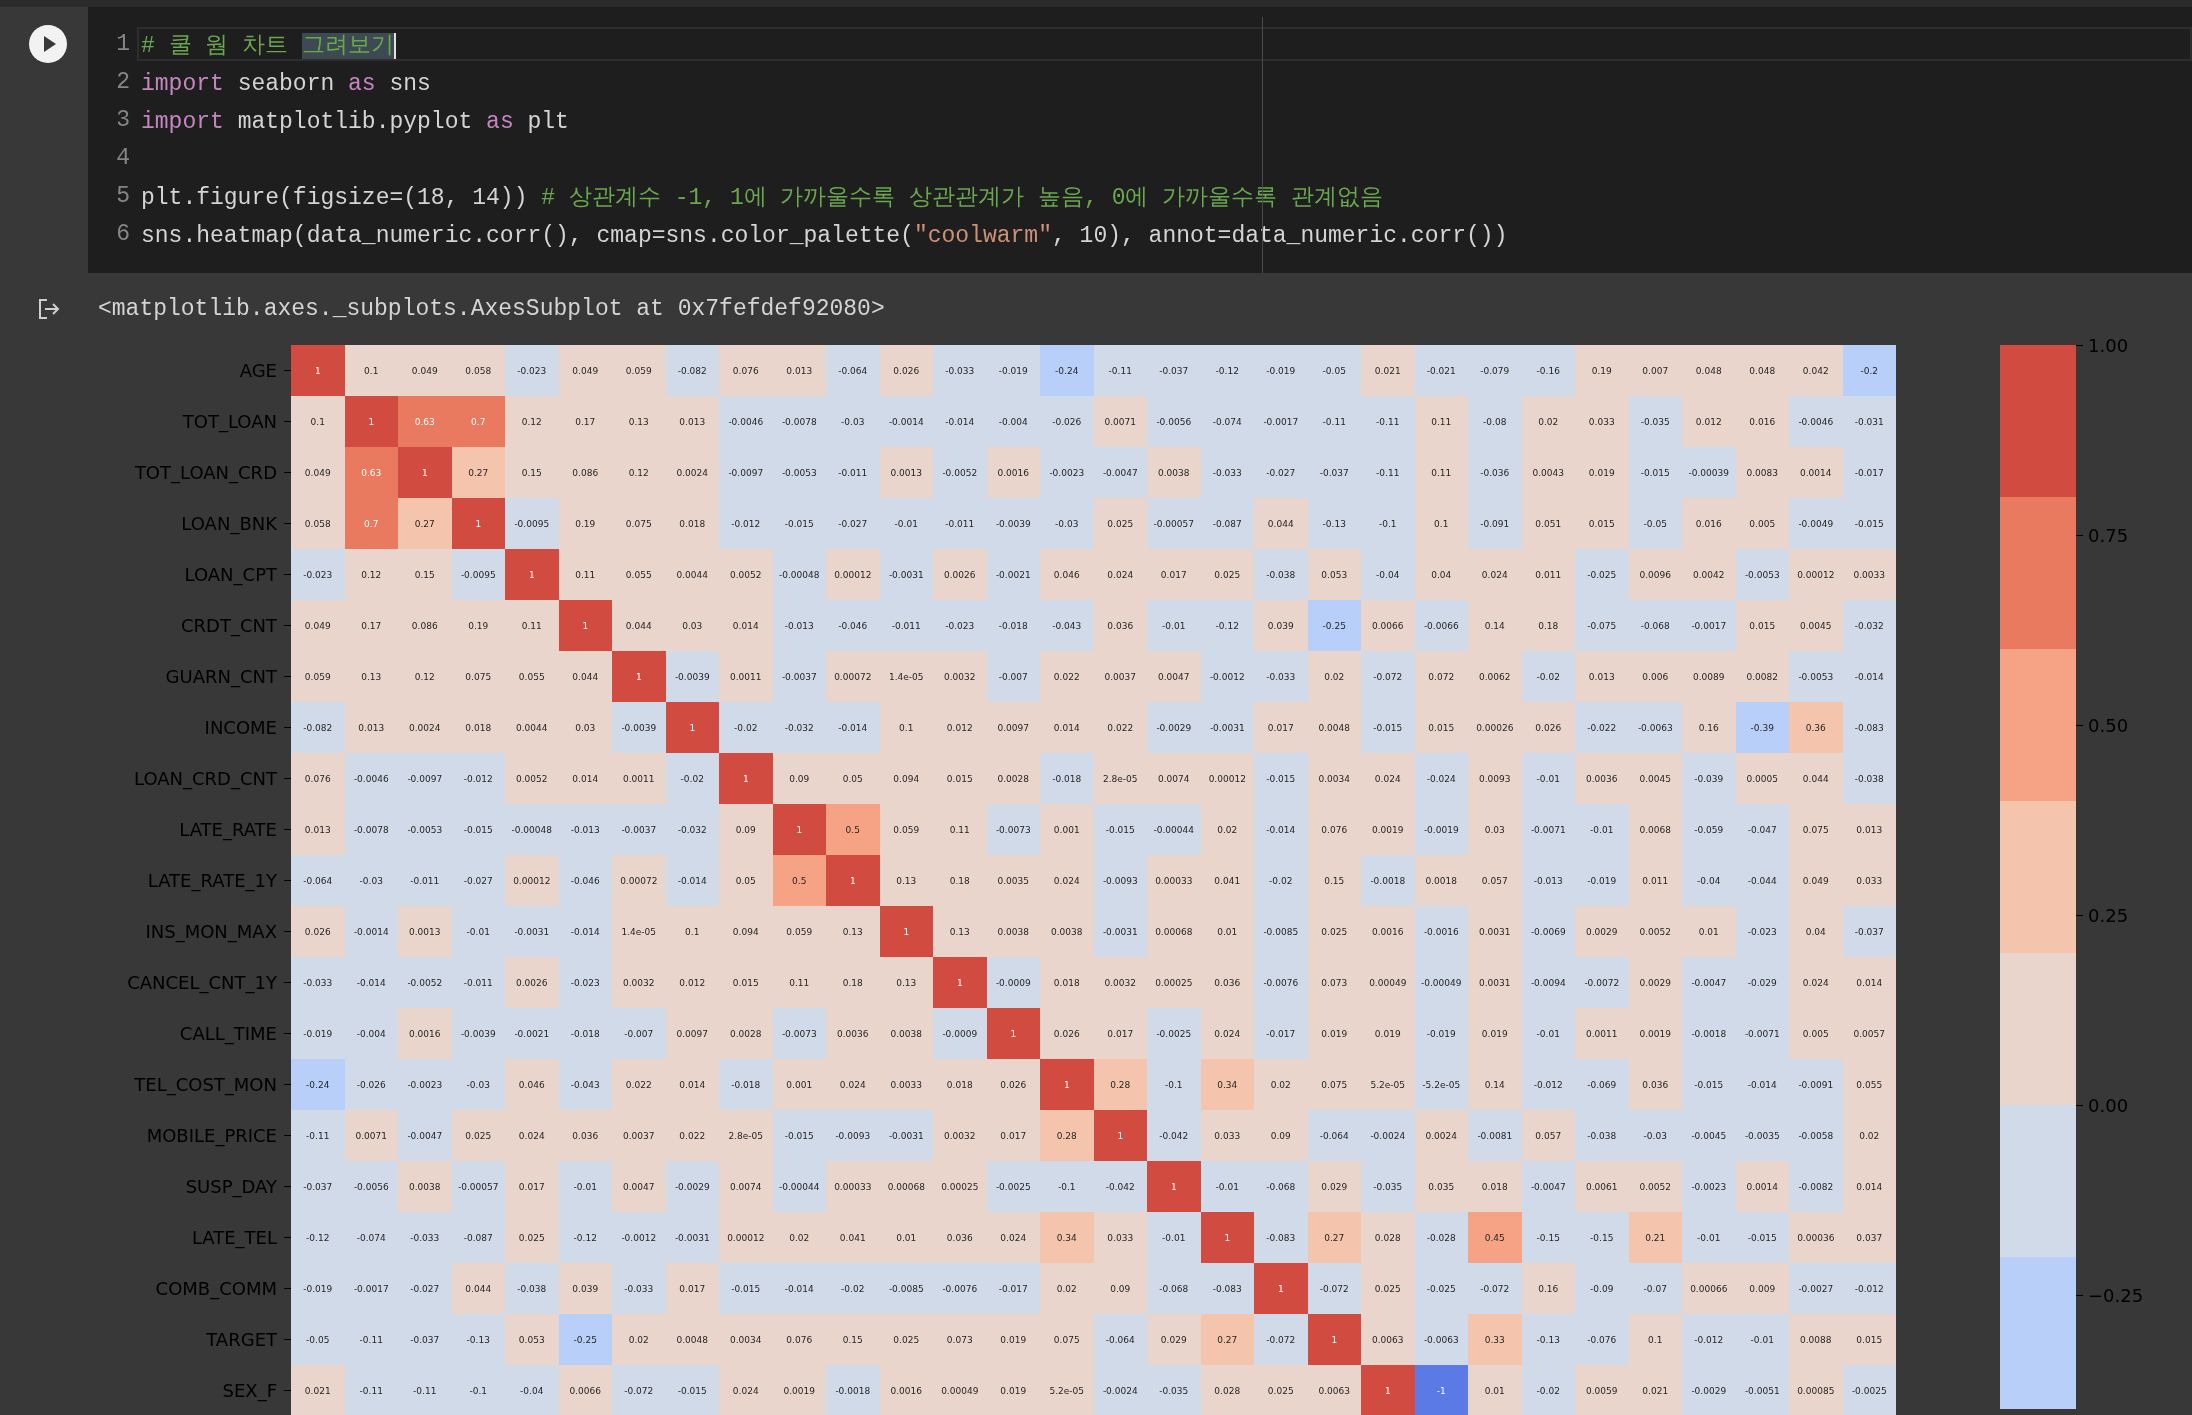 The image size is (2192, 1415). Describe the element at coordinates (585, 1390) in the screenshot. I see `heatmap-cell: 0.0066` at that location.